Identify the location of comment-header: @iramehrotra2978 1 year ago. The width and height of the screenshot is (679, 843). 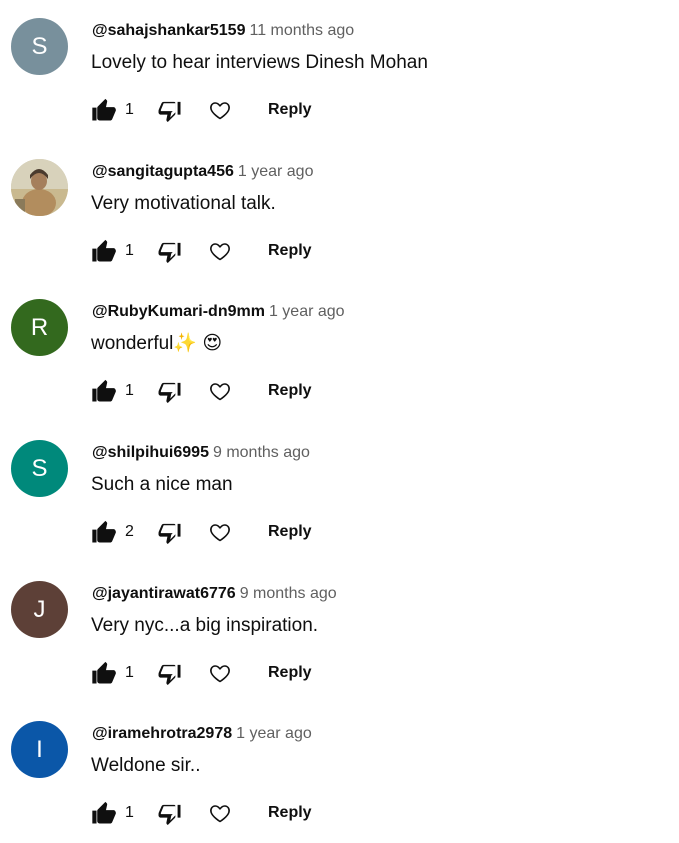
(202, 734).